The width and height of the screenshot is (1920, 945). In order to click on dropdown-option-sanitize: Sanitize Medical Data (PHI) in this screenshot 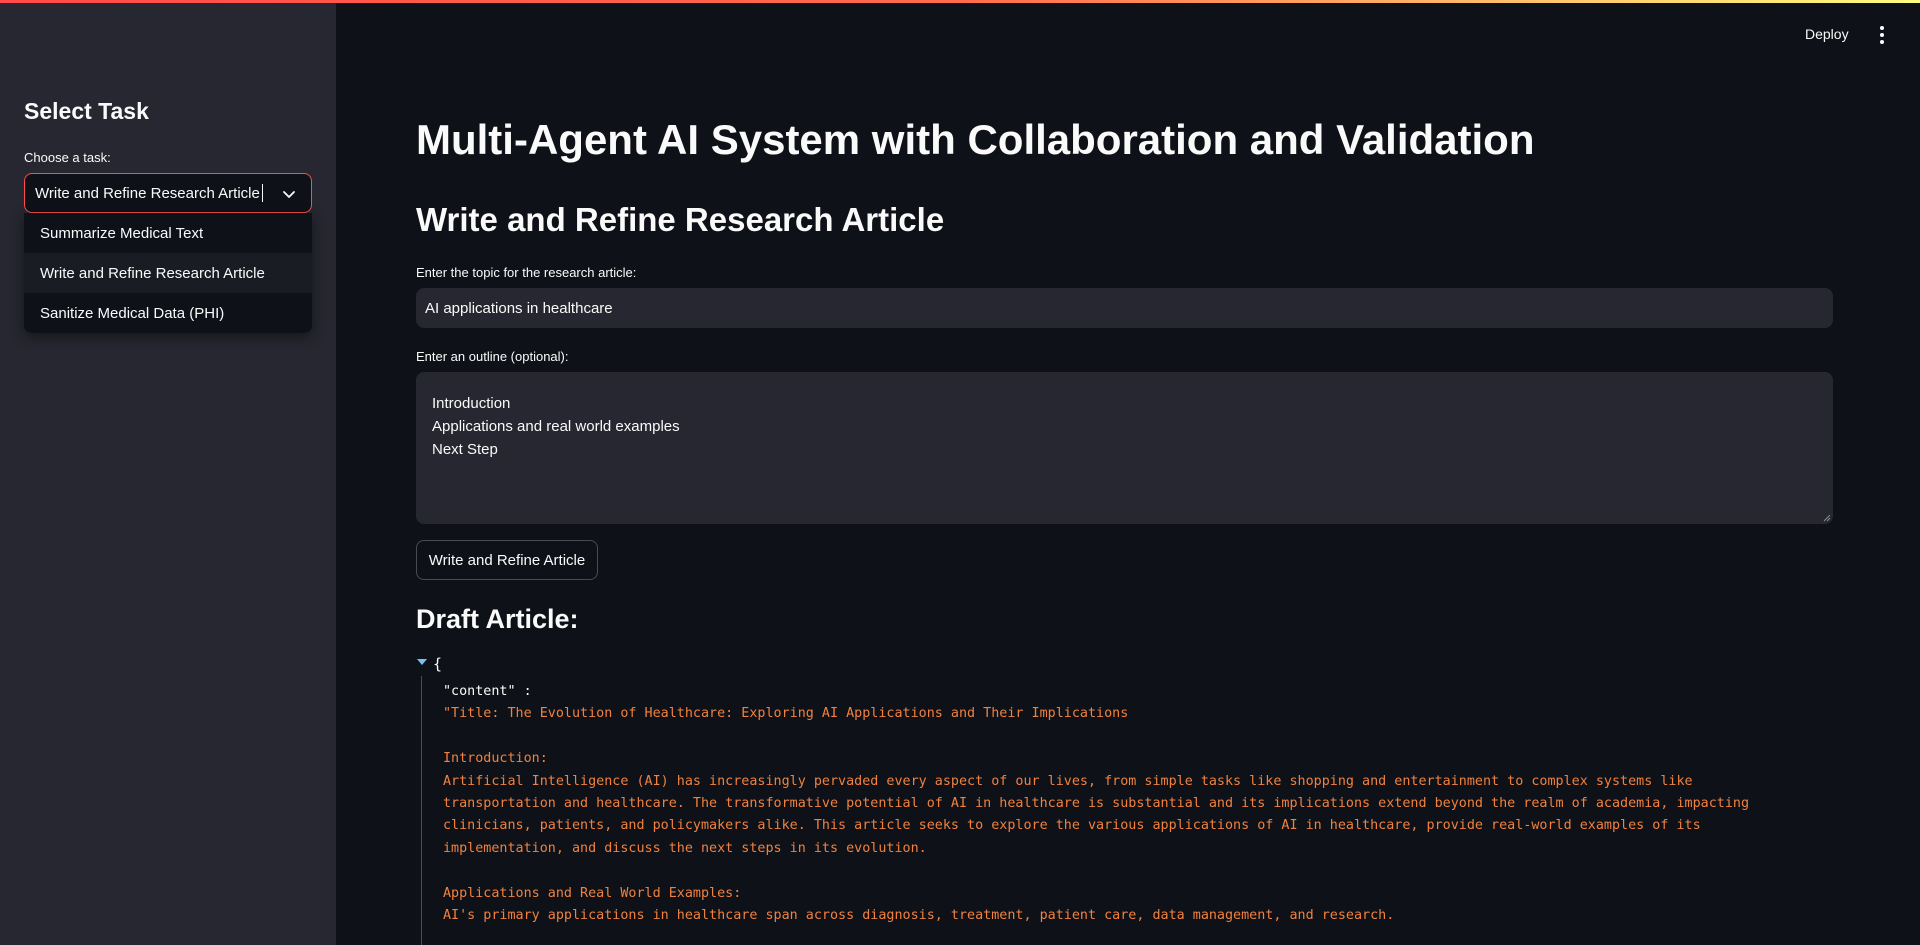, I will do `click(168, 313)`.